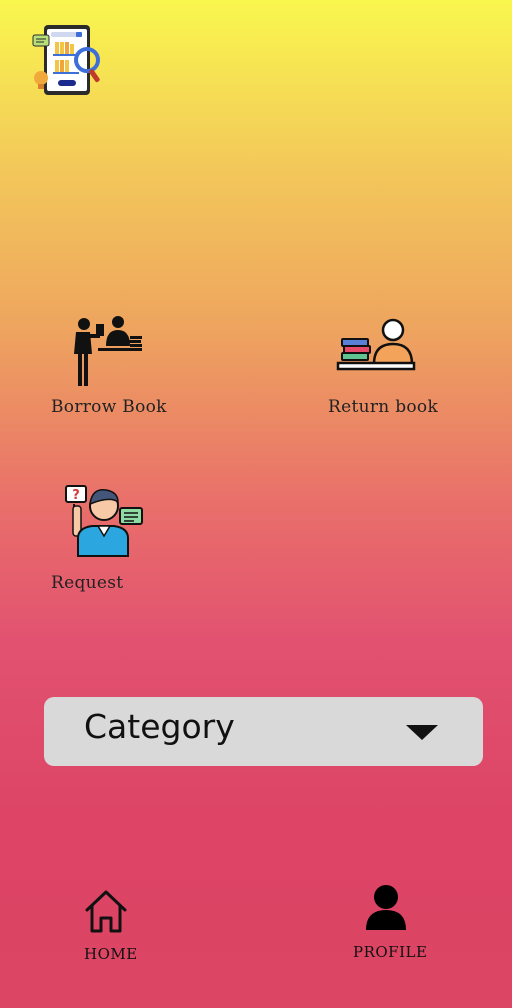  Describe the element at coordinates (386, 908) in the screenshot. I see `person-icon` at that location.